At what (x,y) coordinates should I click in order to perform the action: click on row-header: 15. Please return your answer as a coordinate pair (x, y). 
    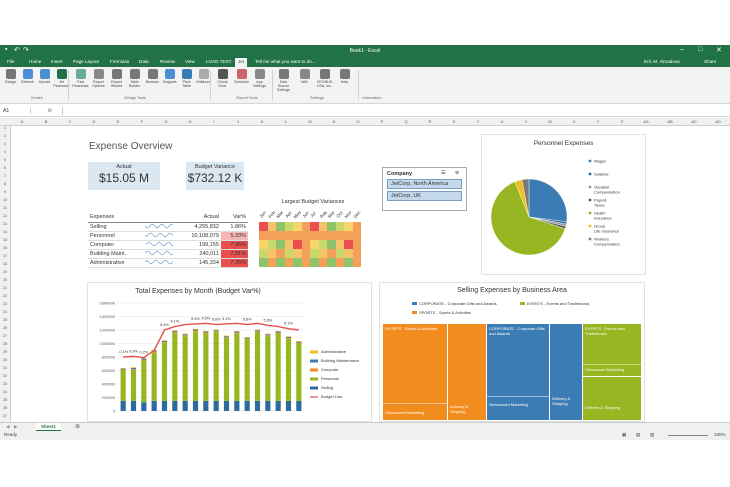
    Looking at the image, I should click on (5, 240).